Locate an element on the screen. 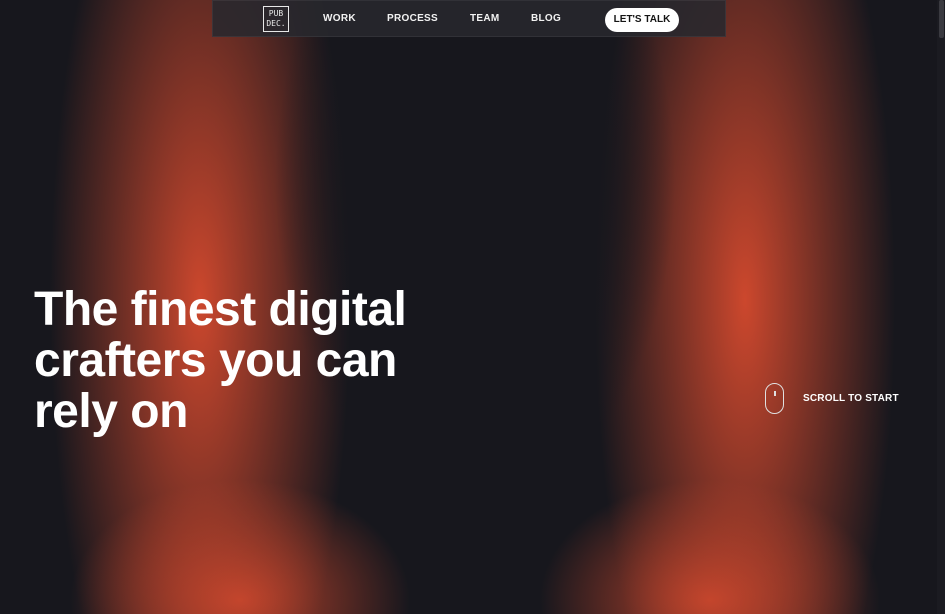 This screenshot has height=614, width=945. nav-link-work: WORK is located at coordinates (339, 18).